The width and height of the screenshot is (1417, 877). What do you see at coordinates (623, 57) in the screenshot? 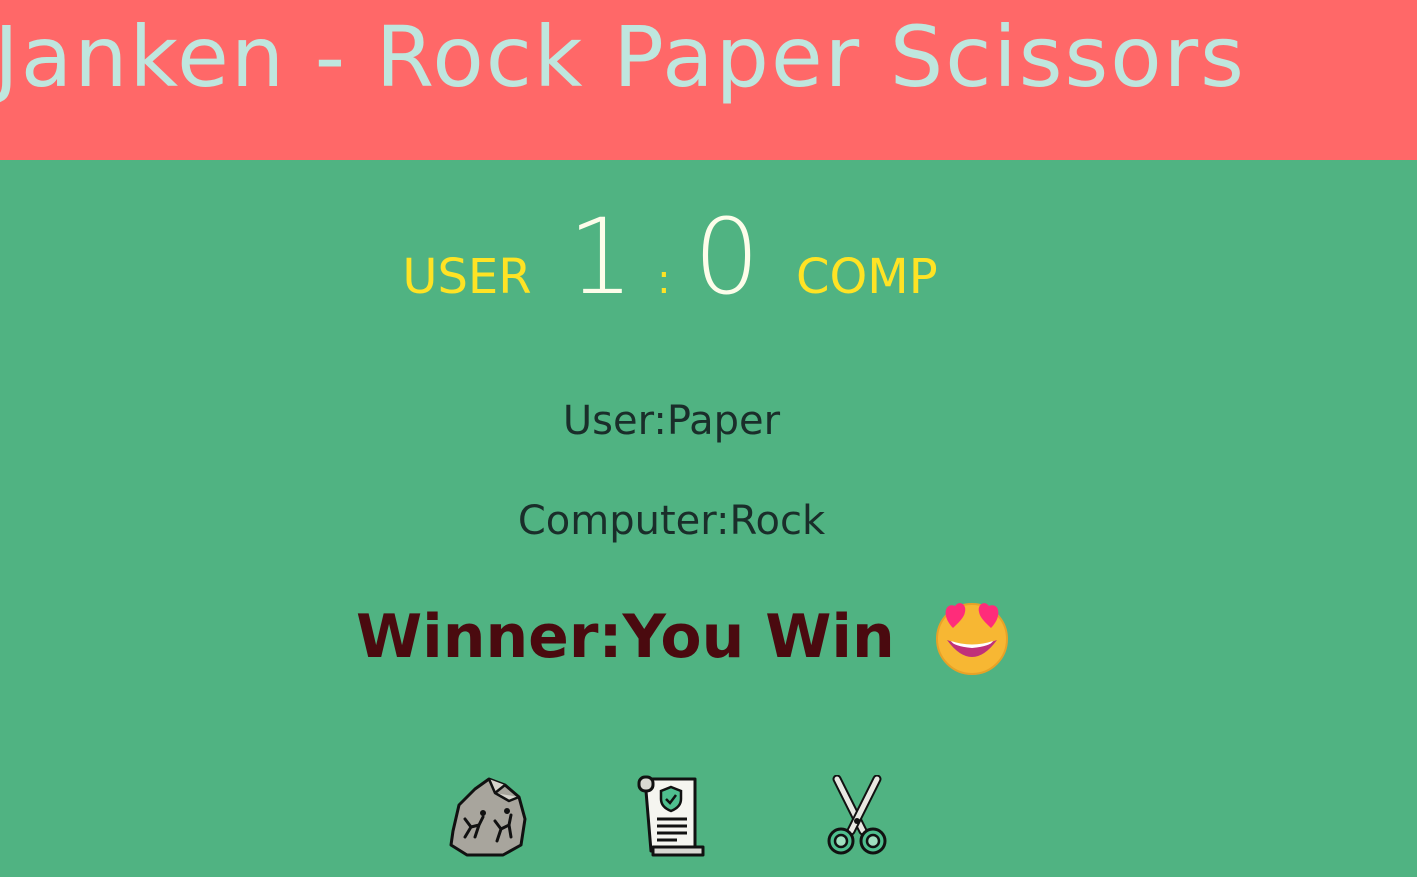
I see `page-title: Janken - Rock Paper Scissors` at bounding box center [623, 57].